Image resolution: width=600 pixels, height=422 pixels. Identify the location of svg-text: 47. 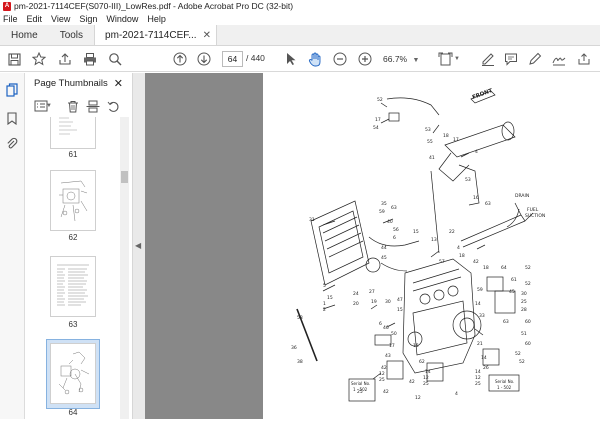
(400, 300).